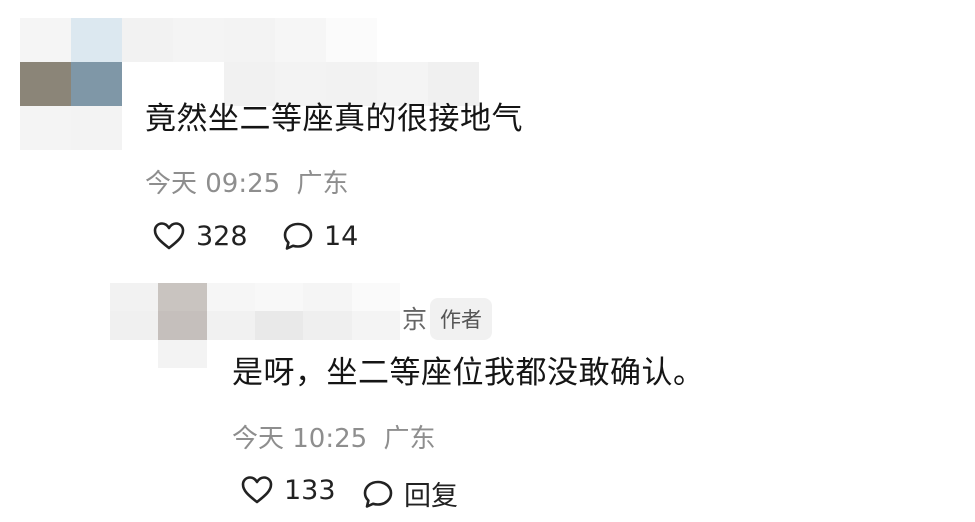 The height and width of the screenshot is (522, 975). Describe the element at coordinates (461, 319) in the screenshot. I see `author-badge: 作者` at that location.